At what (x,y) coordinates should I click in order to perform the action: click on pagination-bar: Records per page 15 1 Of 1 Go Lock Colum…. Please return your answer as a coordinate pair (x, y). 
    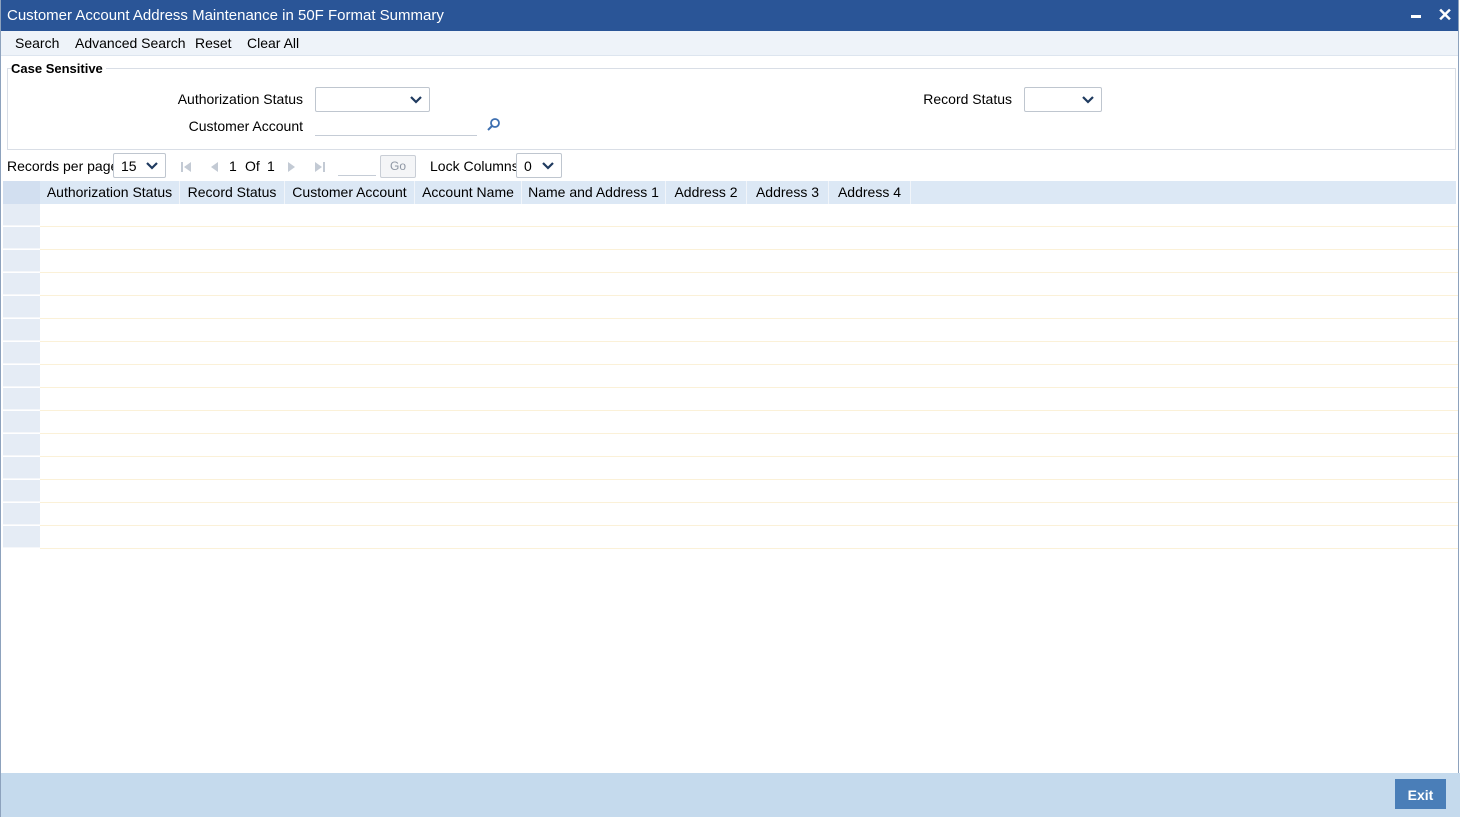
    Looking at the image, I should click on (729, 167).